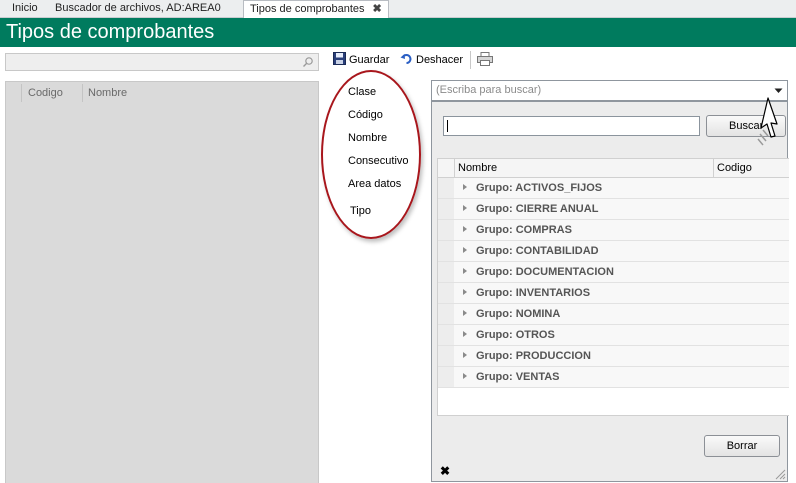  Describe the element at coordinates (613, 188) in the screenshot. I see `group-row: Grupo: ACTIVOS_FIJOS` at that location.